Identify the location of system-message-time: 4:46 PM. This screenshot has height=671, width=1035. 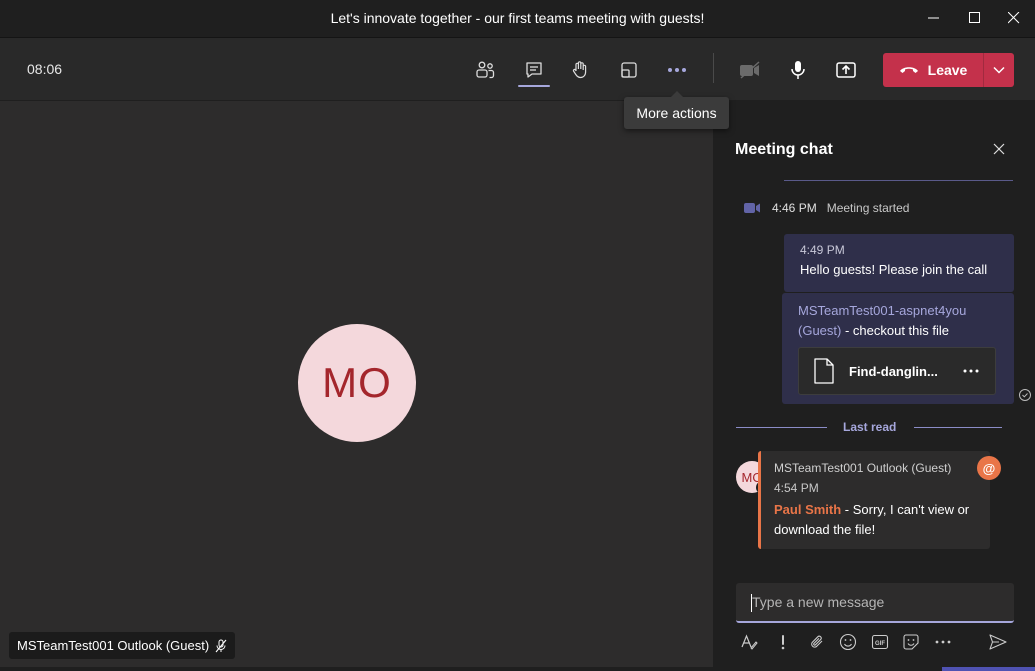
(794, 208).